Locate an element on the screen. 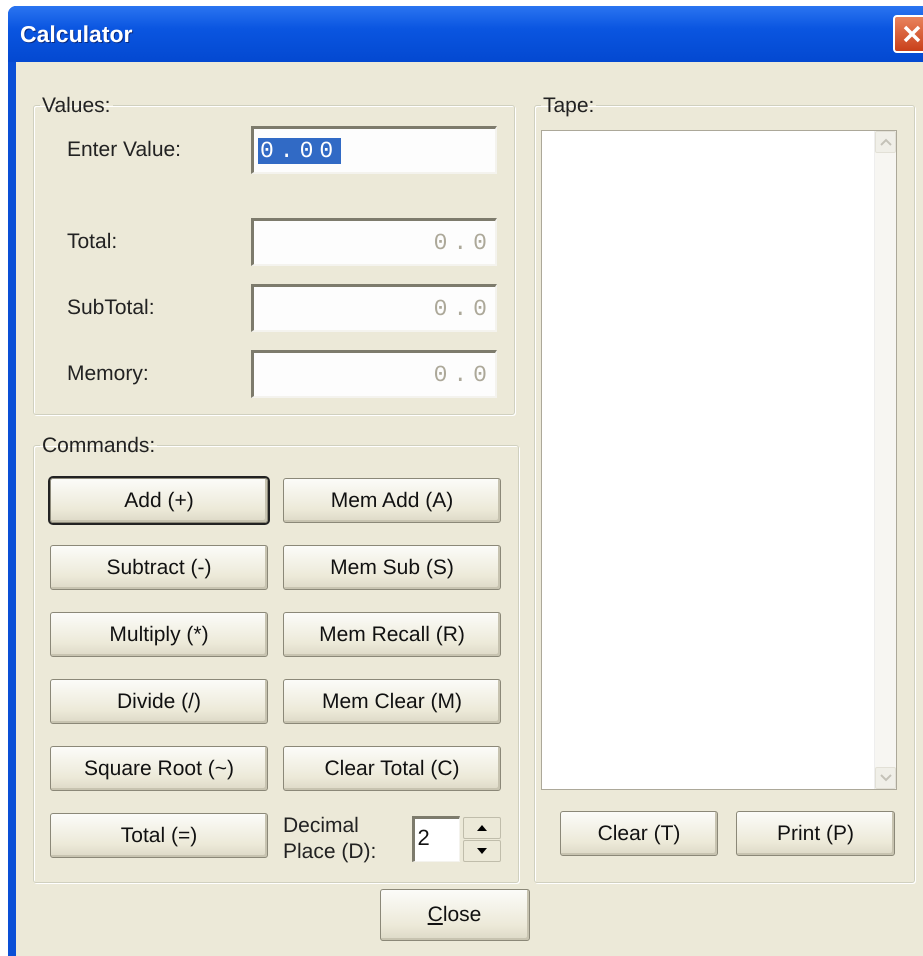 This screenshot has width=923, height=956. command-button: Mem Sub (S) is located at coordinates (392, 567).